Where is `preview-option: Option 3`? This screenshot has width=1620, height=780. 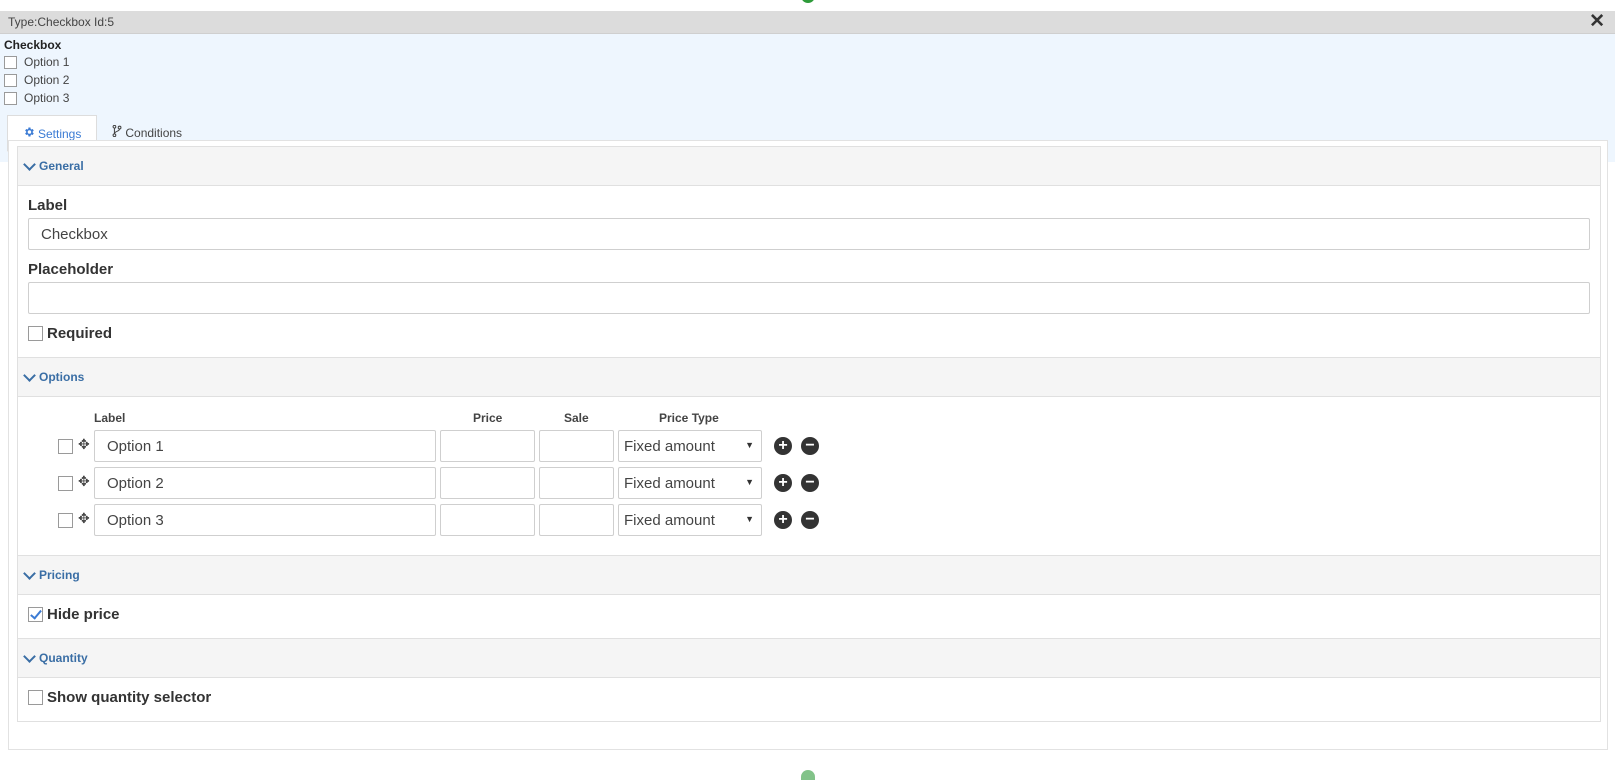
preview-option: Option 3 is located at coordinates (807, 98).